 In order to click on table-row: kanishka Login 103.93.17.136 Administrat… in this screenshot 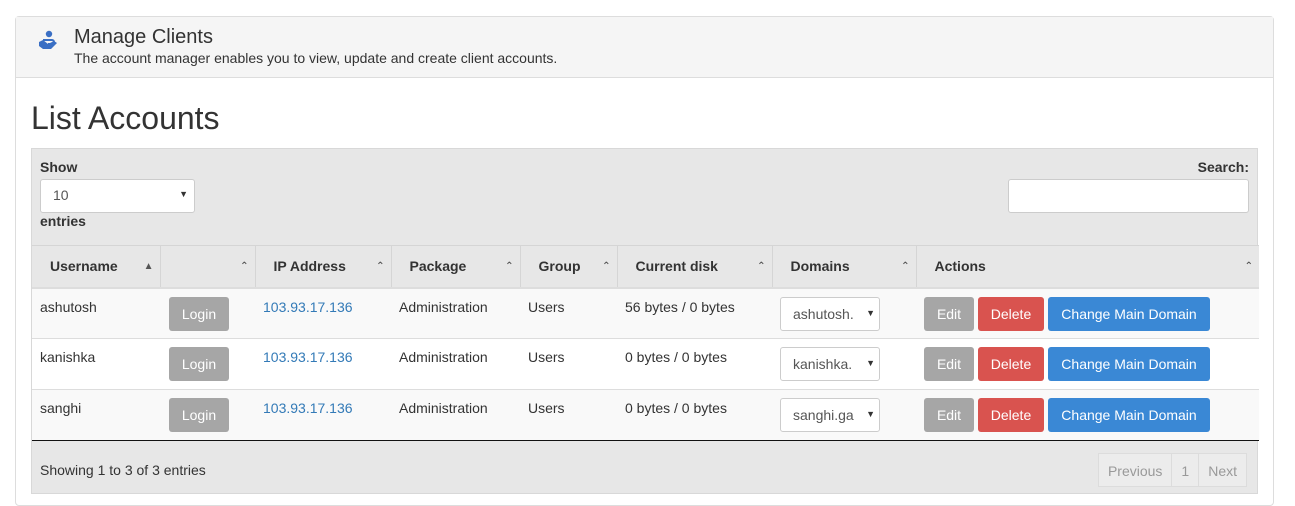, I will do `click(645, 364)`.